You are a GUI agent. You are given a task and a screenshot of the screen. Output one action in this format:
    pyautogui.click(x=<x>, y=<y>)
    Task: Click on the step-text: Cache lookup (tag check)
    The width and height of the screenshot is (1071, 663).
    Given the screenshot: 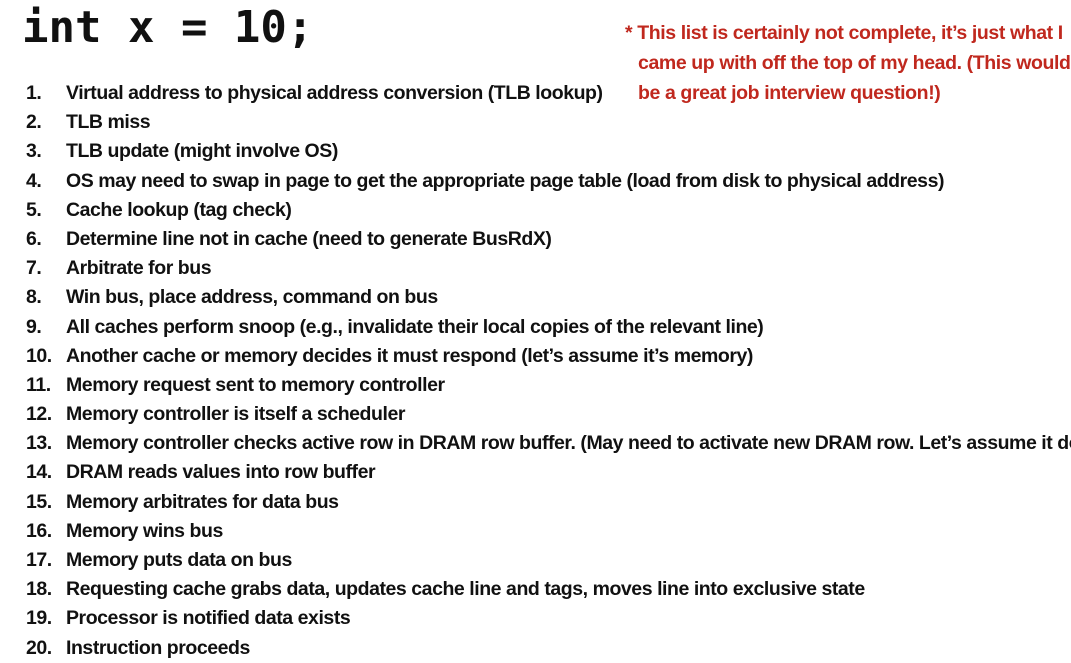 What is the action you would take?
    pyautogui.click(x=179, y=209)
    